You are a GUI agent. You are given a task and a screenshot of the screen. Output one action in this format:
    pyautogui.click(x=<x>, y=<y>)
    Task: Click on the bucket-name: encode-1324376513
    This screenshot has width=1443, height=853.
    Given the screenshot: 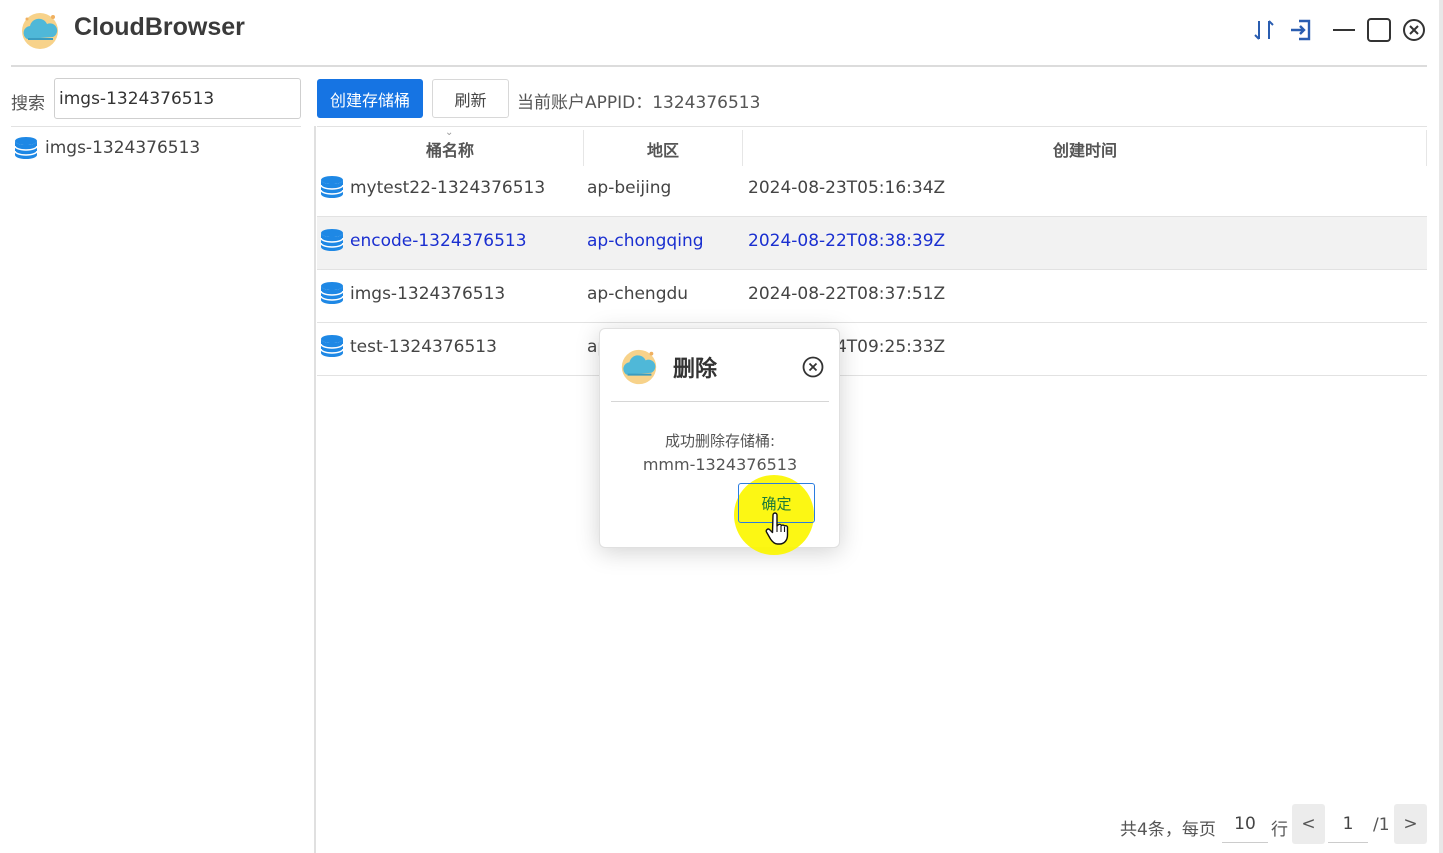 What is the action you would take?
    pyautogui.click(x=438, y=241)
    